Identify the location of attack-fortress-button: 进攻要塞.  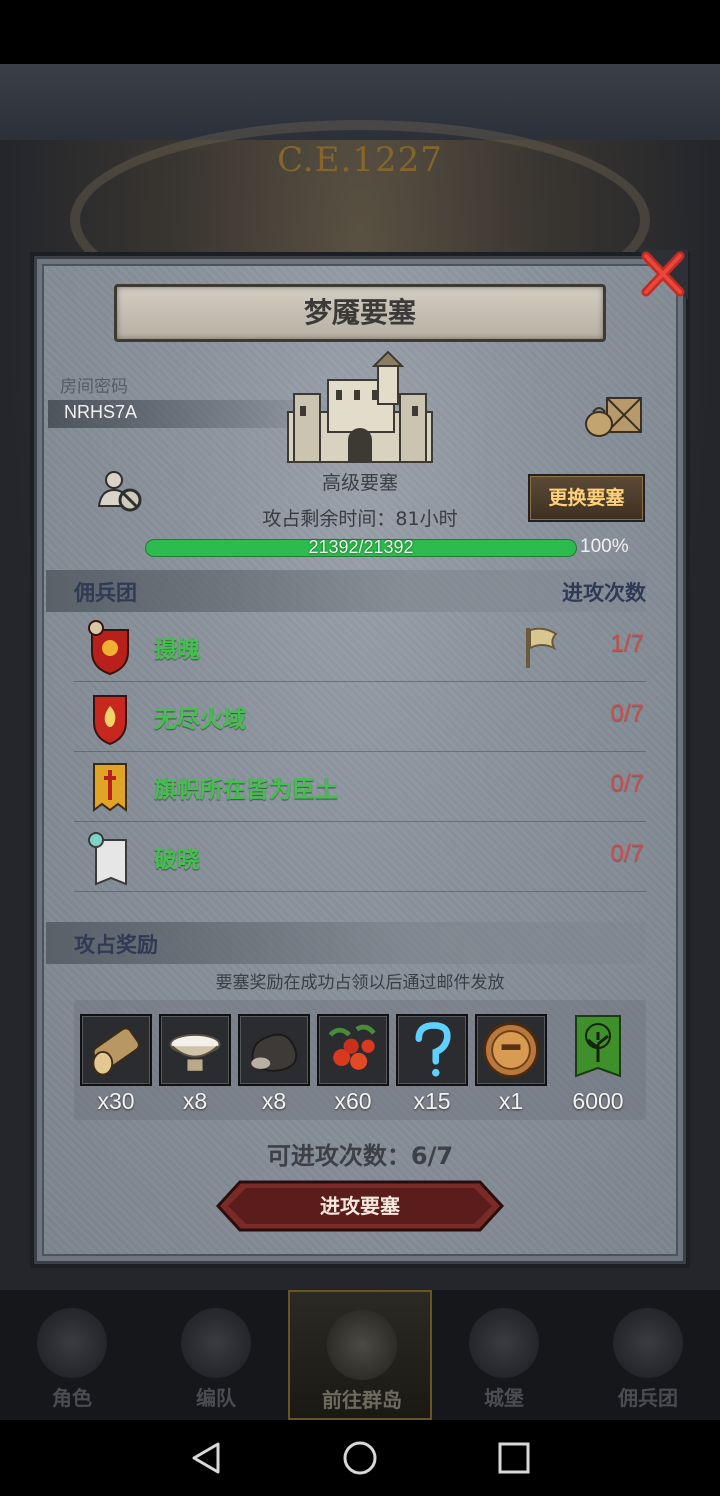
(360, 1206).